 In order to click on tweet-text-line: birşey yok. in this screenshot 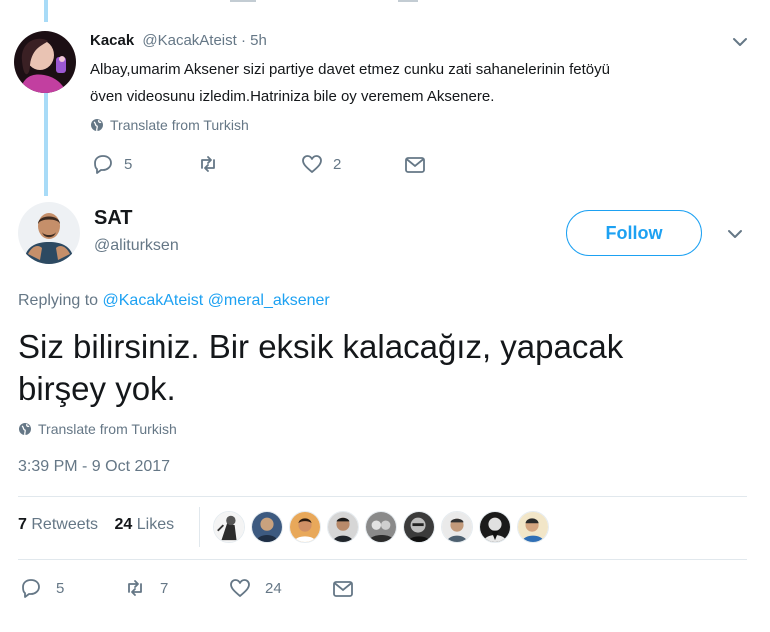, I will do `click(97, 388)`.